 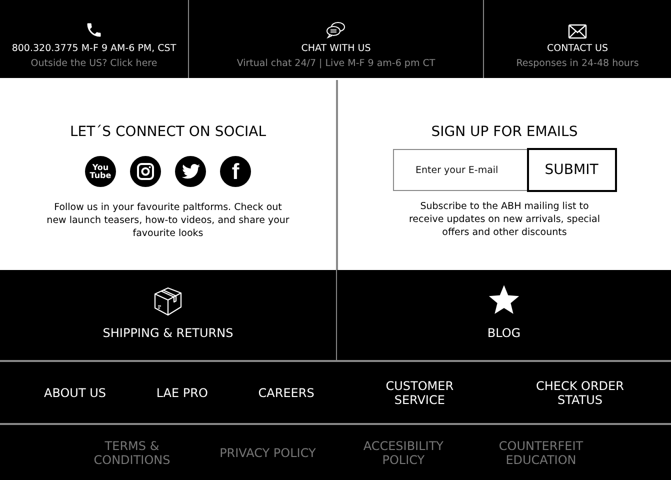 What do you see at coordinates (100, 171) in the screenshot?
I see `video-logo-icon: You Tube` at bounding box center [100, 171].